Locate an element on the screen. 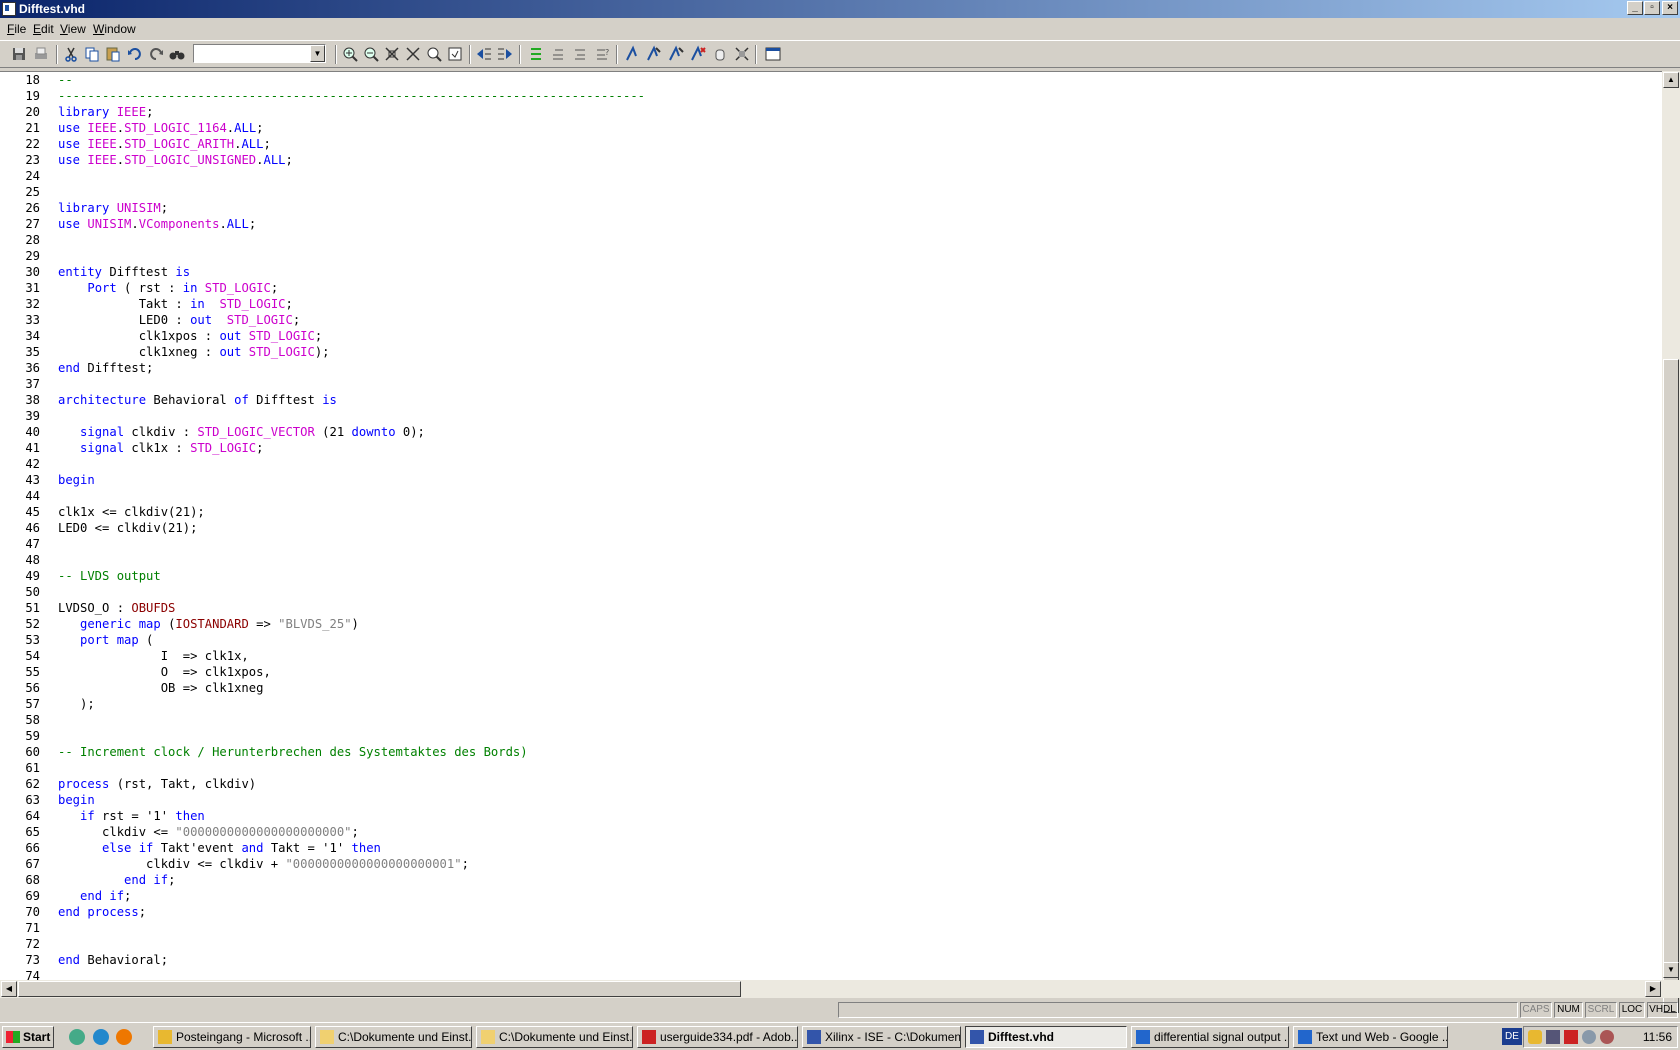 The width and height of the screenshot is (1680, 1050). code-line: 48 is located at coordinates (831, 560).